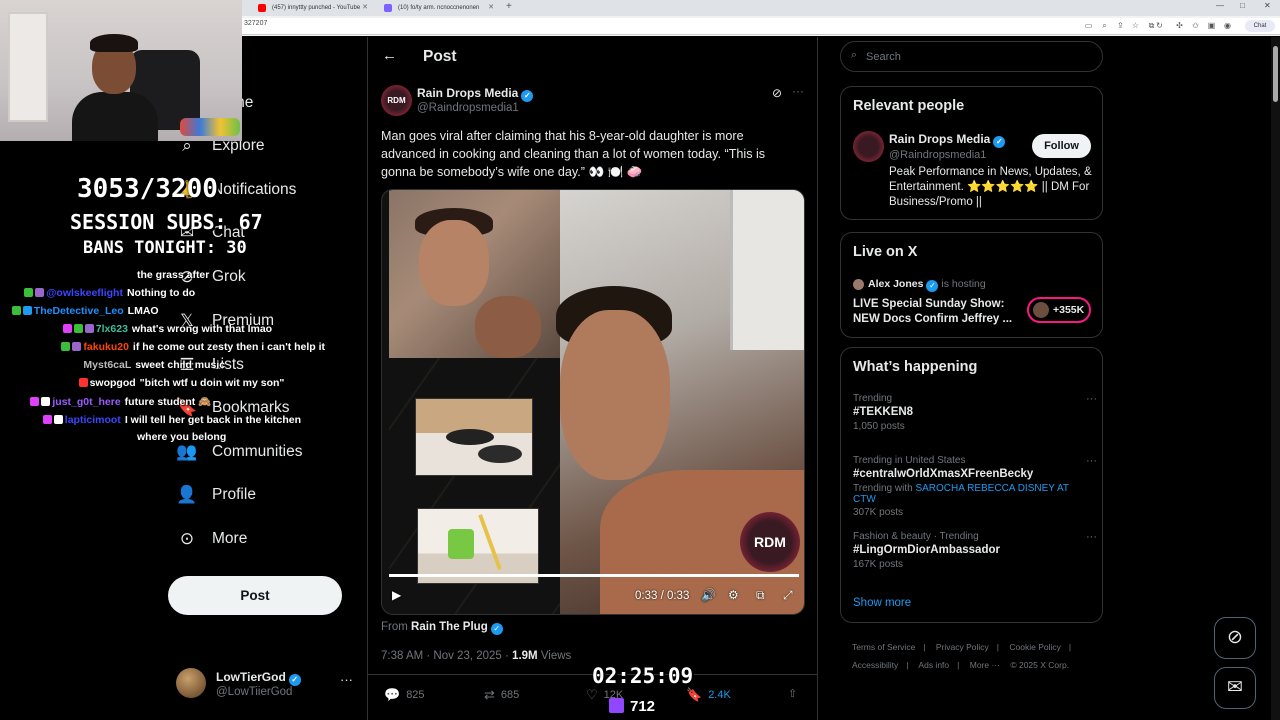 The height and width of the screenshot is (720, 1280). What do you see at coordinates (1242, 5) in the screenshot?
I see `maximize-button: □` at bounding box center [1242, 5].